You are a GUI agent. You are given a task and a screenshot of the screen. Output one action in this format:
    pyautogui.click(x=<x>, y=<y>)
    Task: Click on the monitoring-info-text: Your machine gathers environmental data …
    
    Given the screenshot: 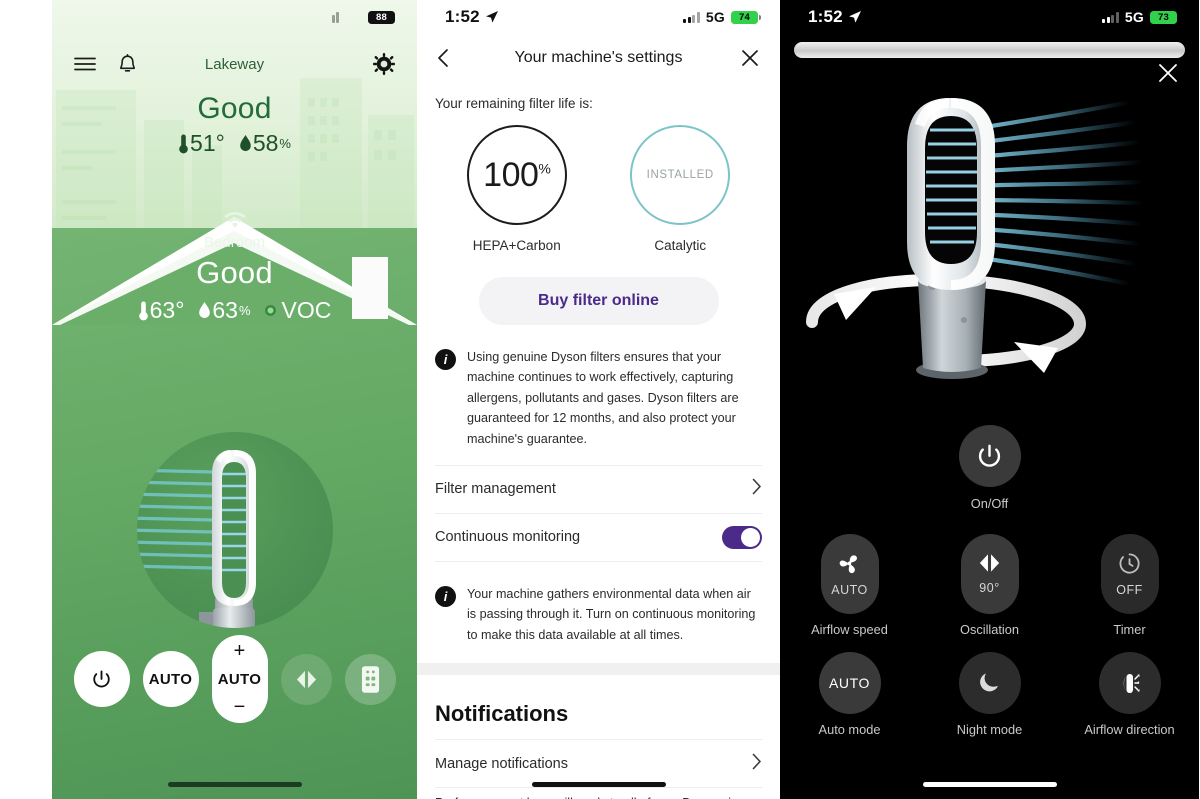 What is the action you would take?
    pyautogui.click(x=611, y=614)
    